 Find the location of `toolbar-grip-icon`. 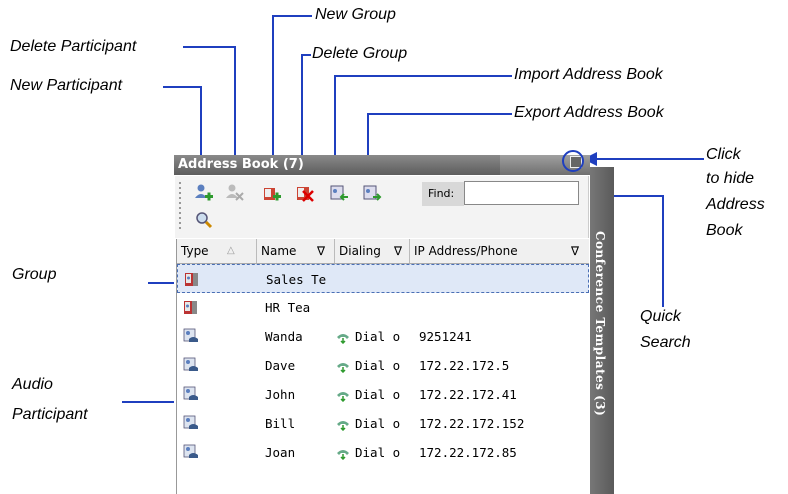

toolbar-grip-icon is located at coordinates (180, 205).